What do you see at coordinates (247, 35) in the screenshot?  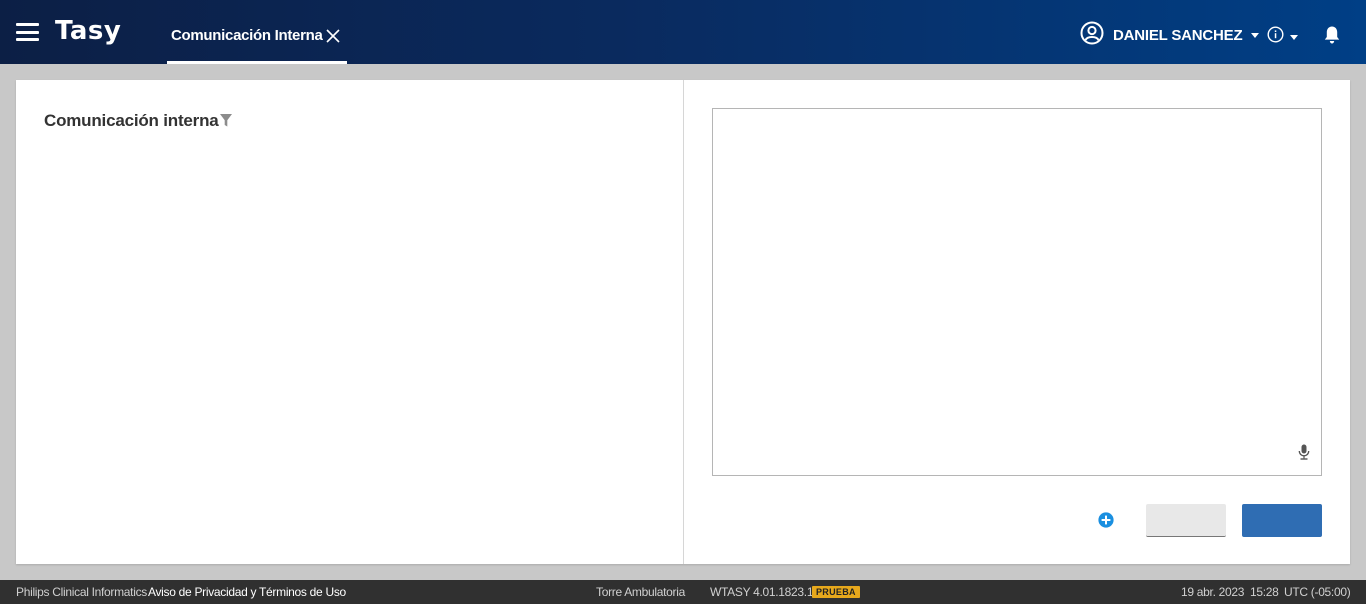 I see `tab-label: Comunicación Interna` at bounding box center [247, 35].